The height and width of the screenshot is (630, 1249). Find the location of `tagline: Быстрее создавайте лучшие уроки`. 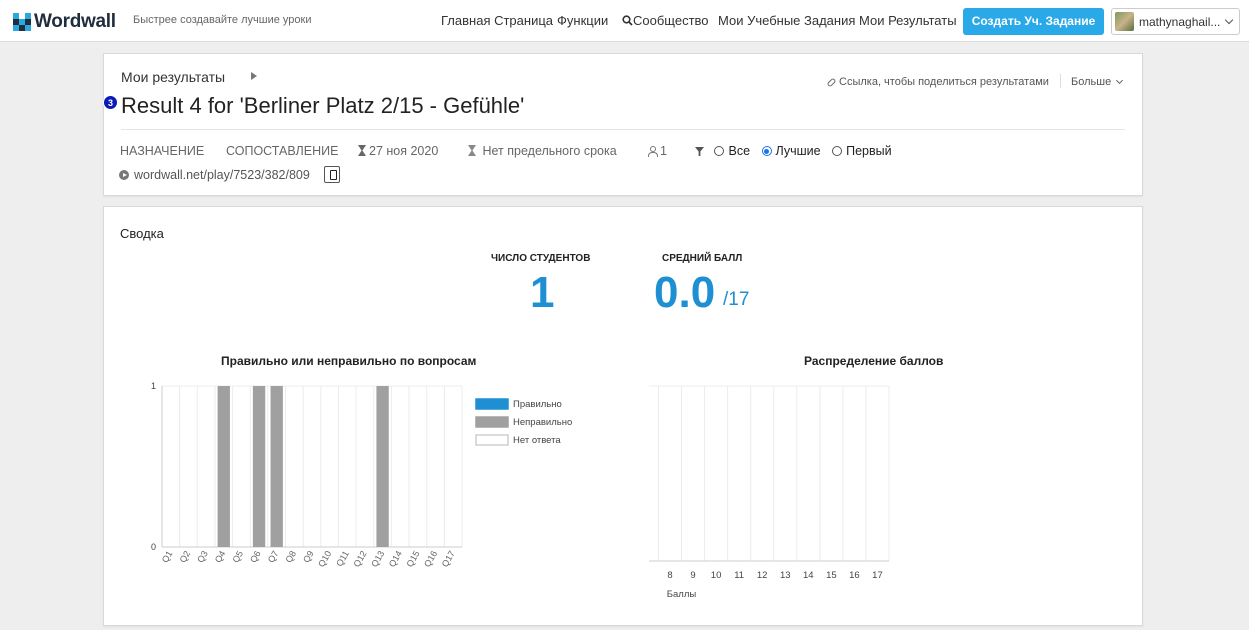

tagline: Быстрее создавайте лучшие уроки is located at coordinates (222, 20).